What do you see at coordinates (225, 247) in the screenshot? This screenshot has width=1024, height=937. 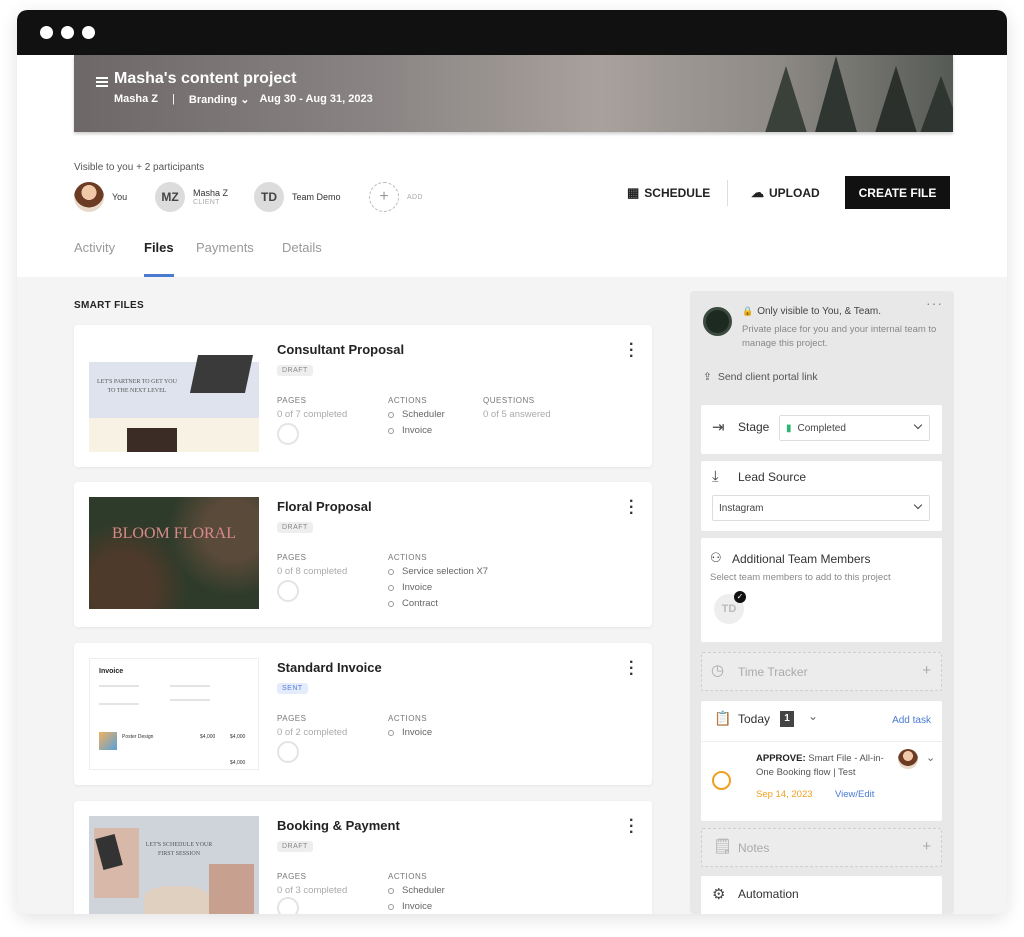 I see `tab-payments: Payments` at bounding box center [225, 247].